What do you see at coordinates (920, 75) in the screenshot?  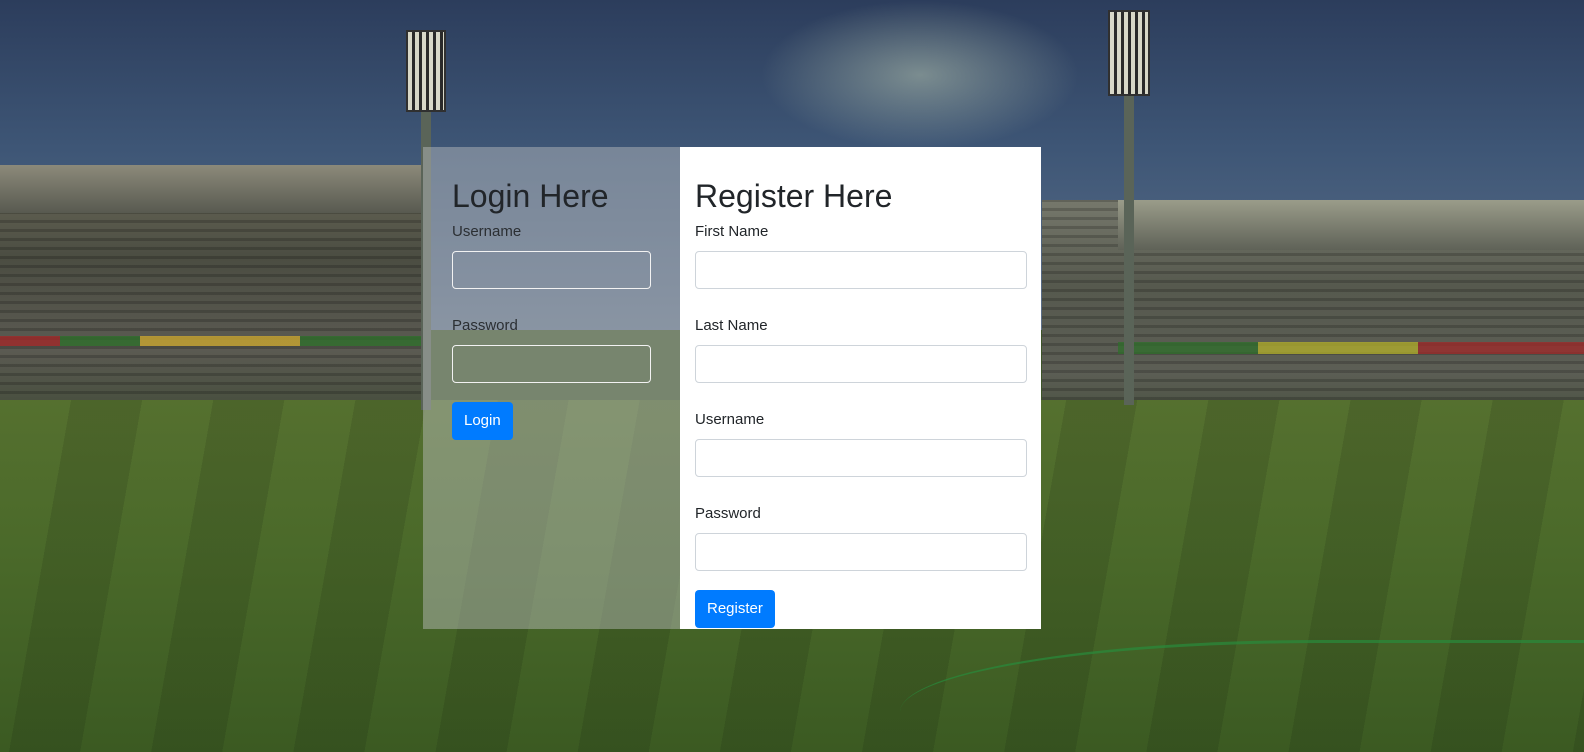 I see `cloud` at bounding box center [920, 75].